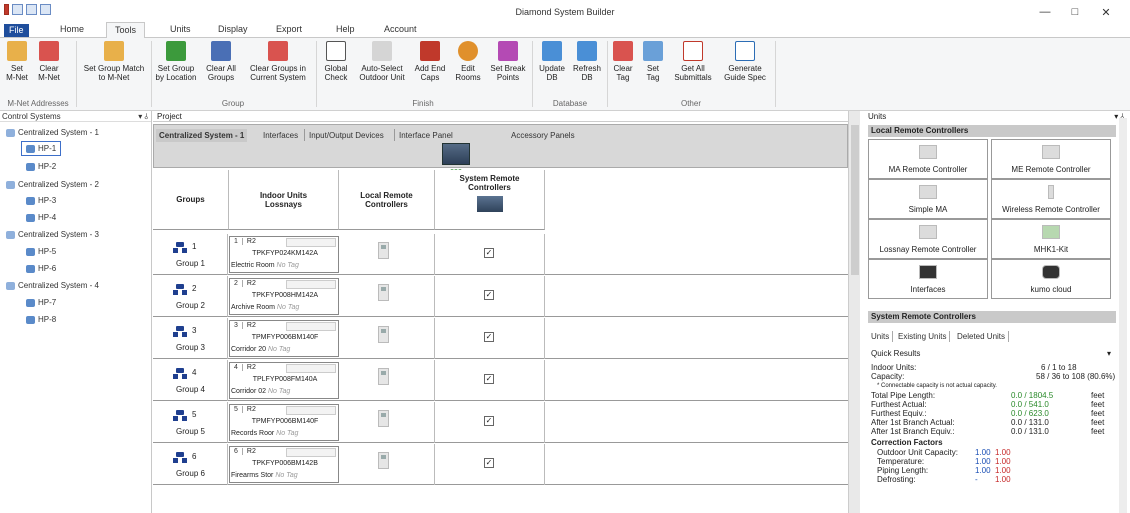 The width and height of the screenshot is (1130, 513). What do you see at coordinates (552, 51) in the screenshot?
I see `update-db-icon` at bounding box center [552, 51].